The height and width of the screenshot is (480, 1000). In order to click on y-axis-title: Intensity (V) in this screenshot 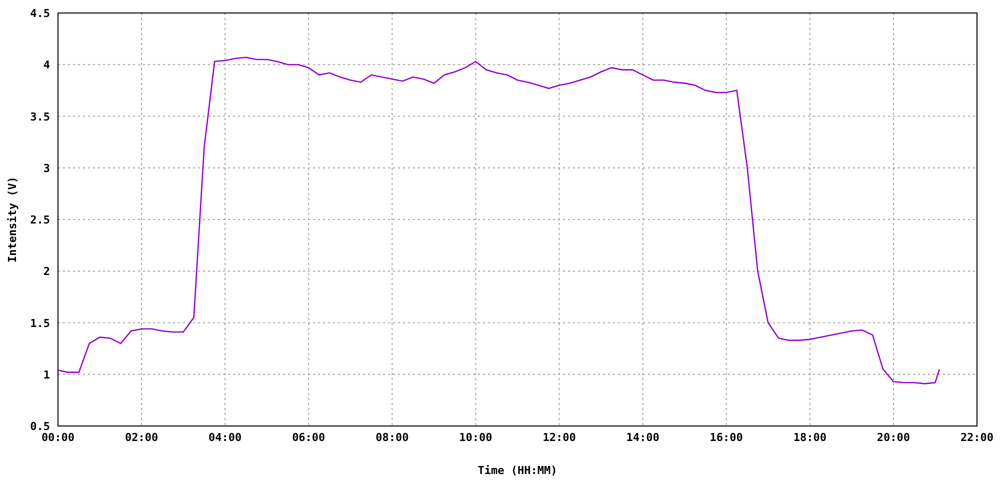, I will do `click(12, 219)`.